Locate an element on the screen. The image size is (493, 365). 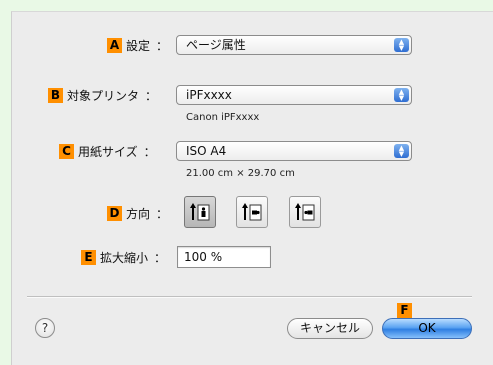
printer-popup: iPFxxxx ▲ ▼ is located at coordinates (294, 95).